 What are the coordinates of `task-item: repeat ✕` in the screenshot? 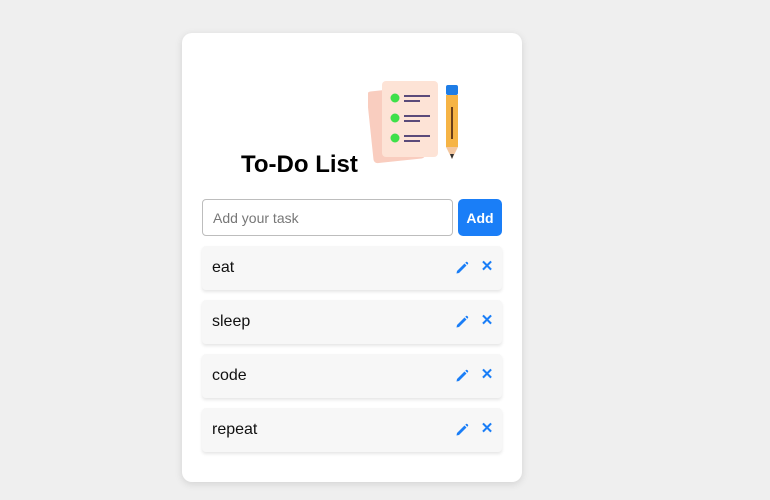 It's located at (352, 430).